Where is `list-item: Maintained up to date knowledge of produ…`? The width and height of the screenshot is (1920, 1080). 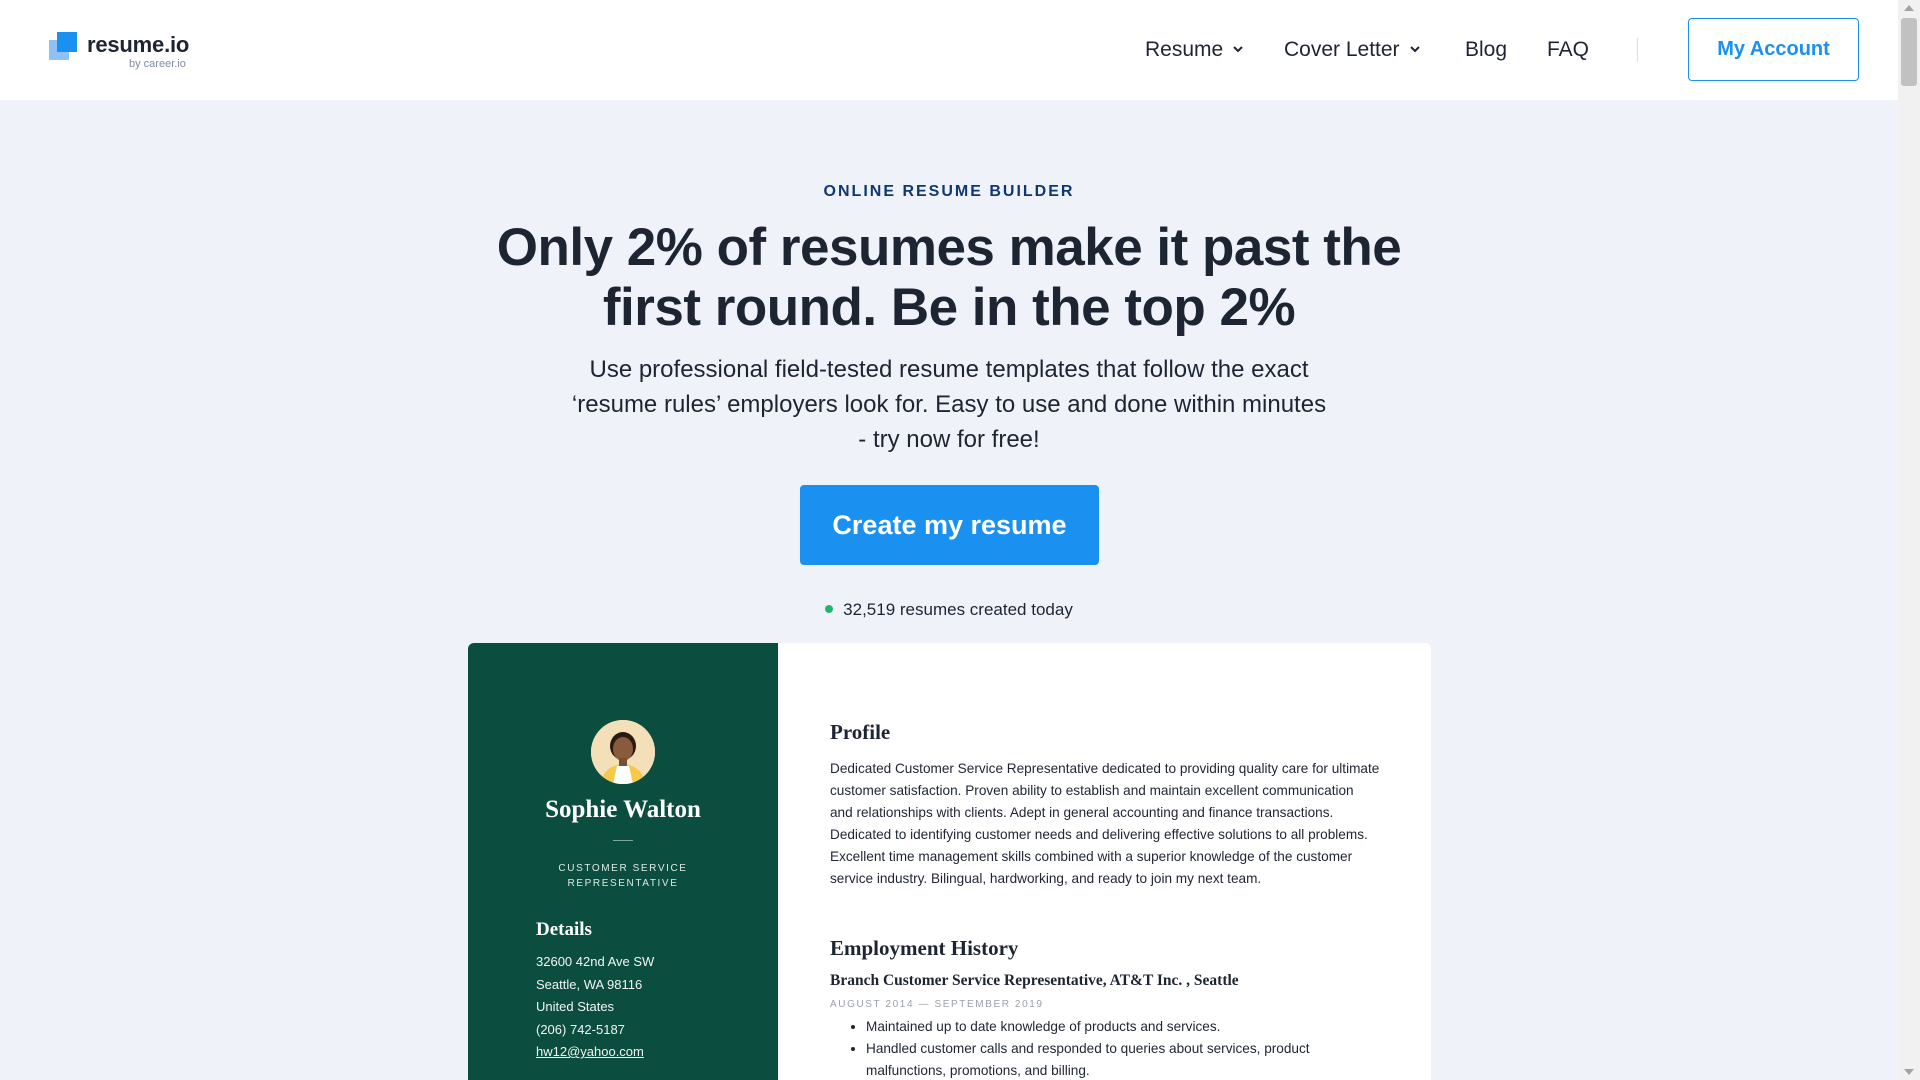
list-item: Maintained up to date knowledge of produ… is located at coordinates (1126, 1027).